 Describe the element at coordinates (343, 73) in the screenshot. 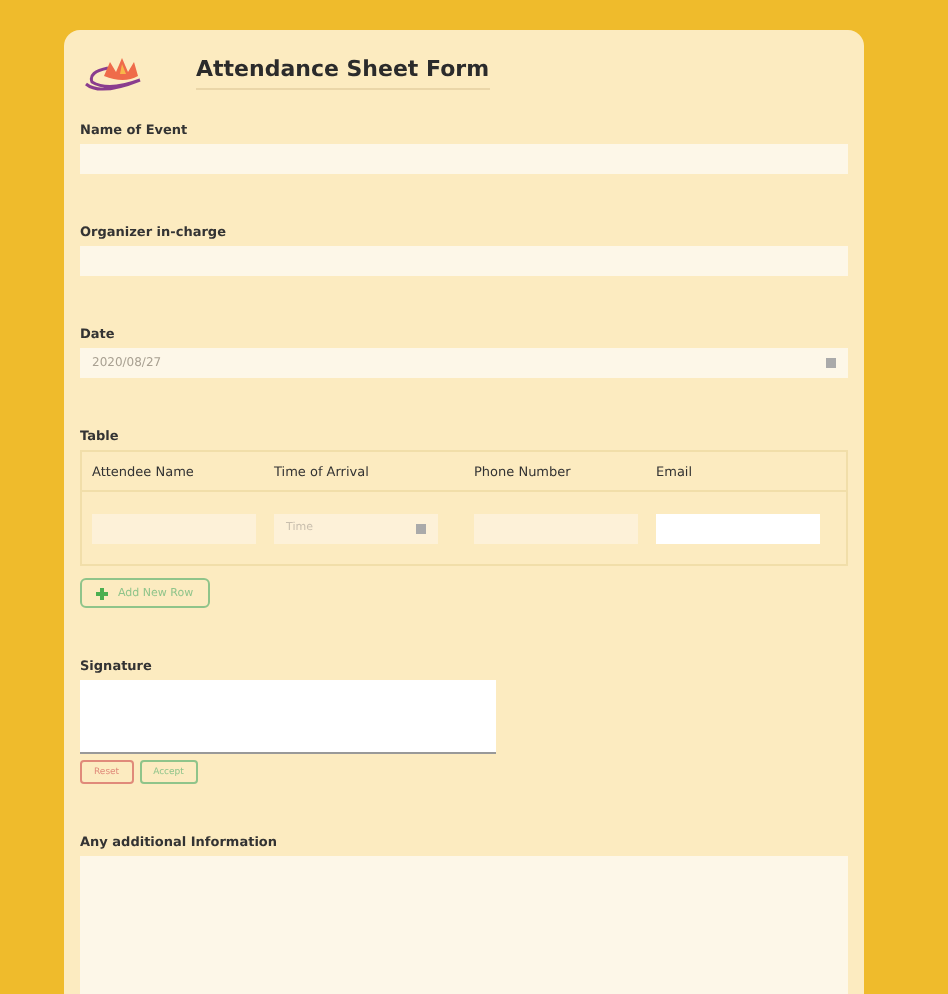

I see `form-title: Attendance Sheet Form` at that location.